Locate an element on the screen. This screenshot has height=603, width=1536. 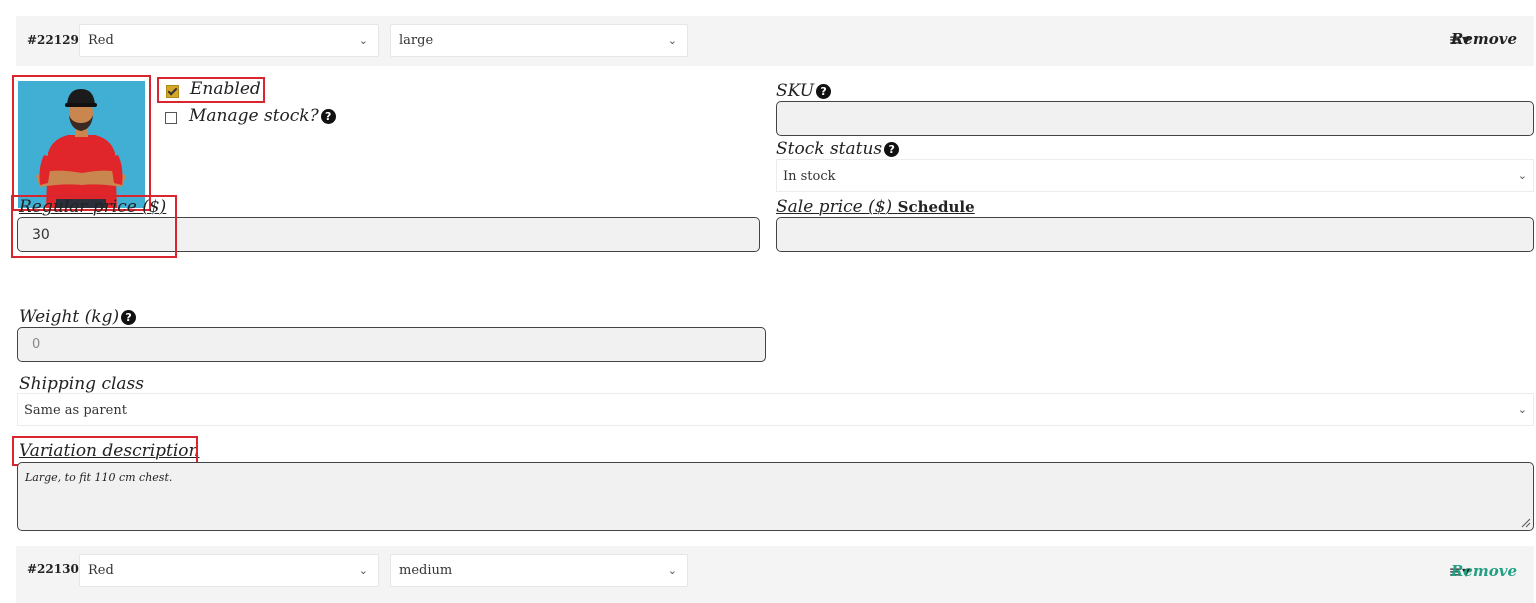
sale-price-input is located at coordinates (1155, 234).